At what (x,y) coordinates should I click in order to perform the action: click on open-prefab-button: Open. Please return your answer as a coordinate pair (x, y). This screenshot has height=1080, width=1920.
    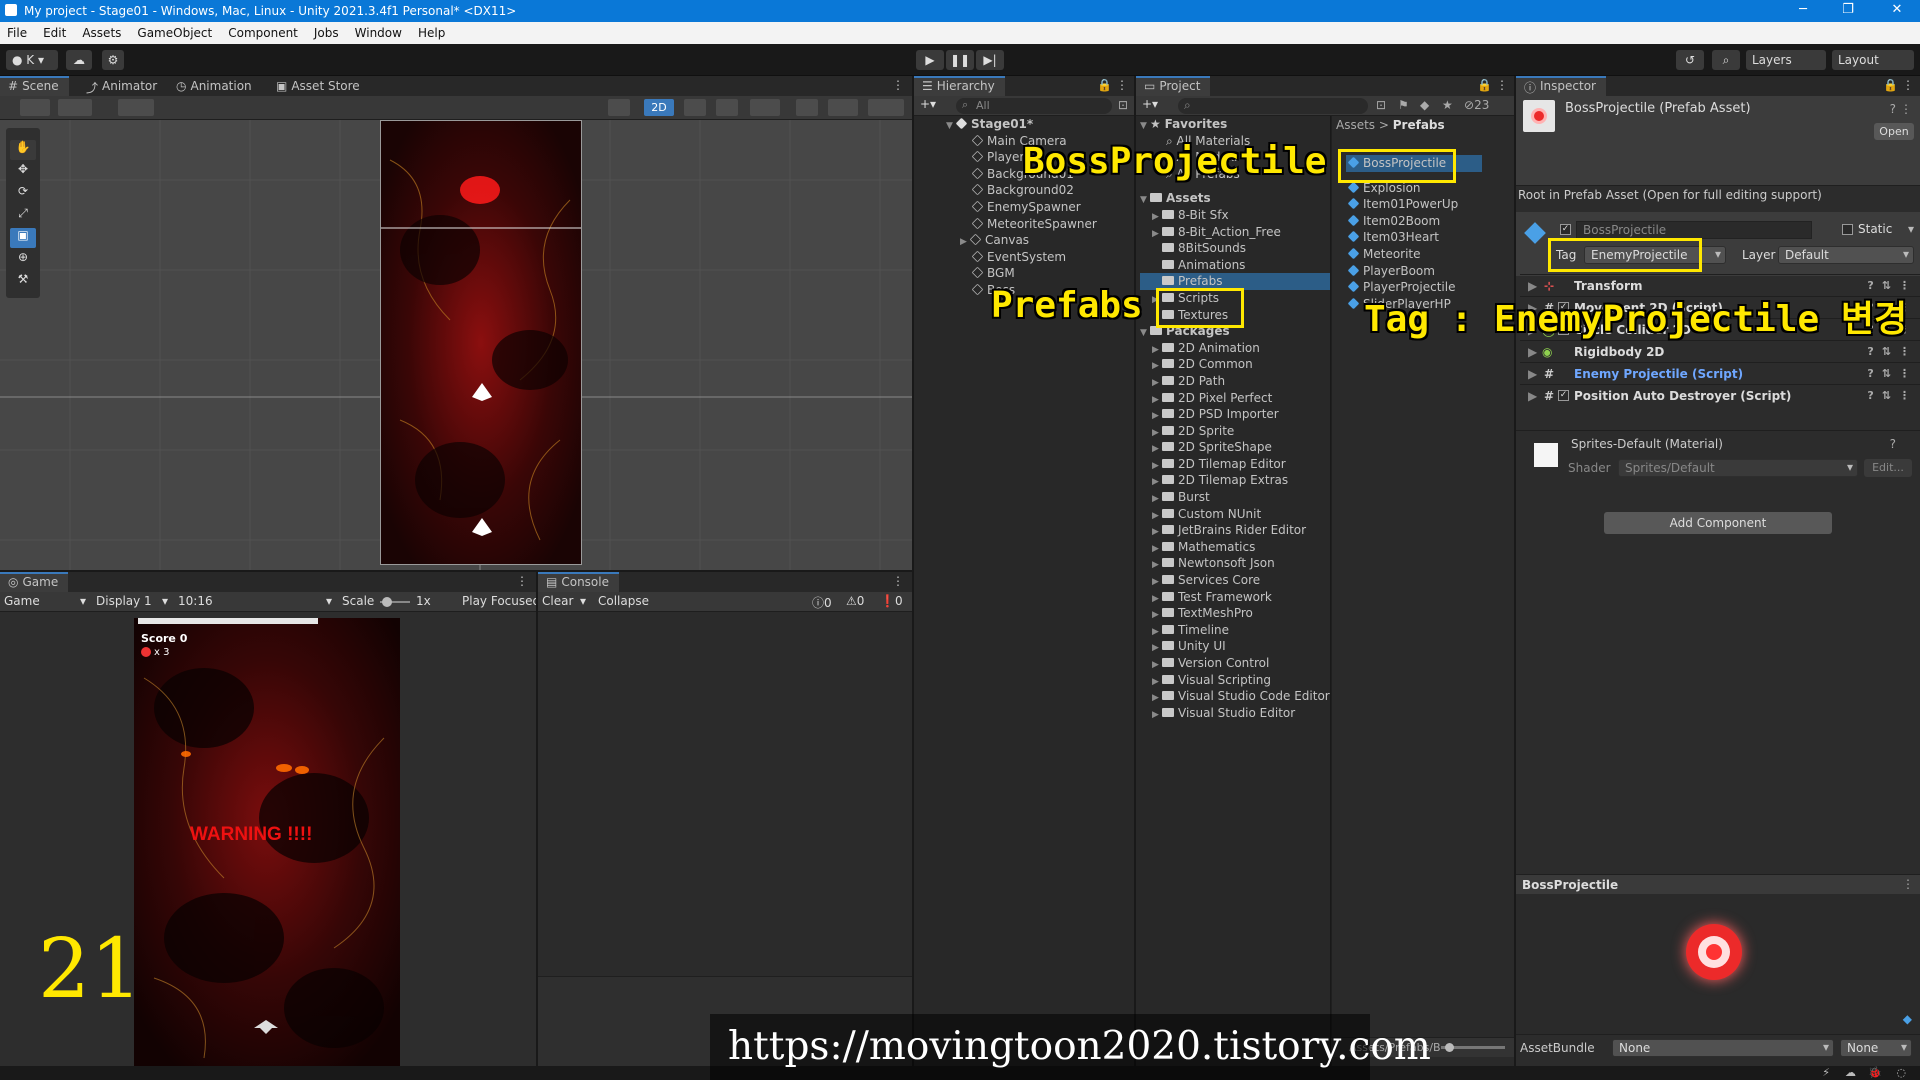
    Looking at the image, I should click on (1894, 131).